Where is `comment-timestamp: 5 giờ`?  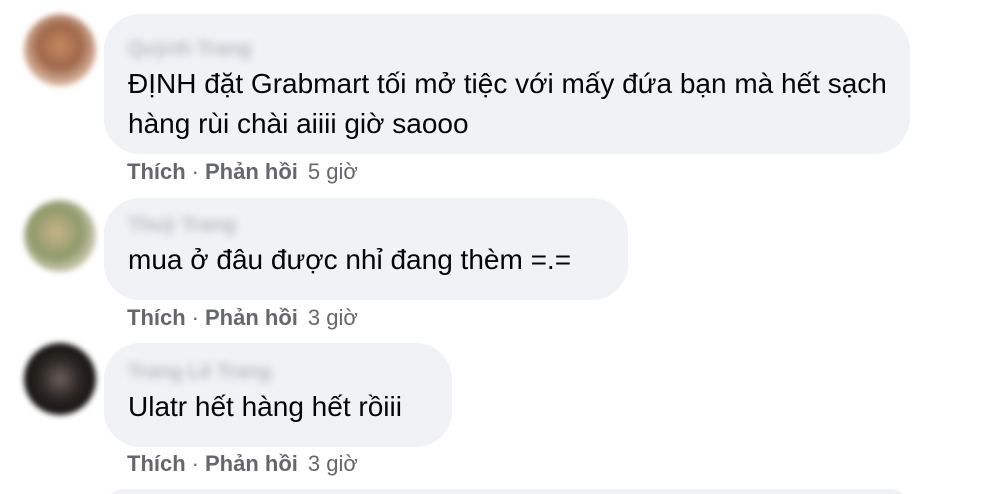
comment-timestamp: 5 giờ is located at coordinates (333, 171).